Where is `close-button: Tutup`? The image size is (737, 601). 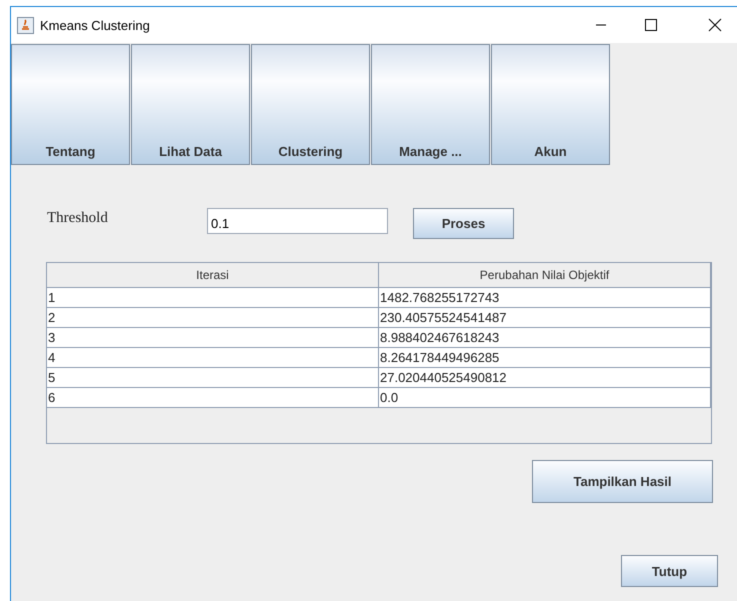
close-button: Tutup is located at coordinates (669, 571).